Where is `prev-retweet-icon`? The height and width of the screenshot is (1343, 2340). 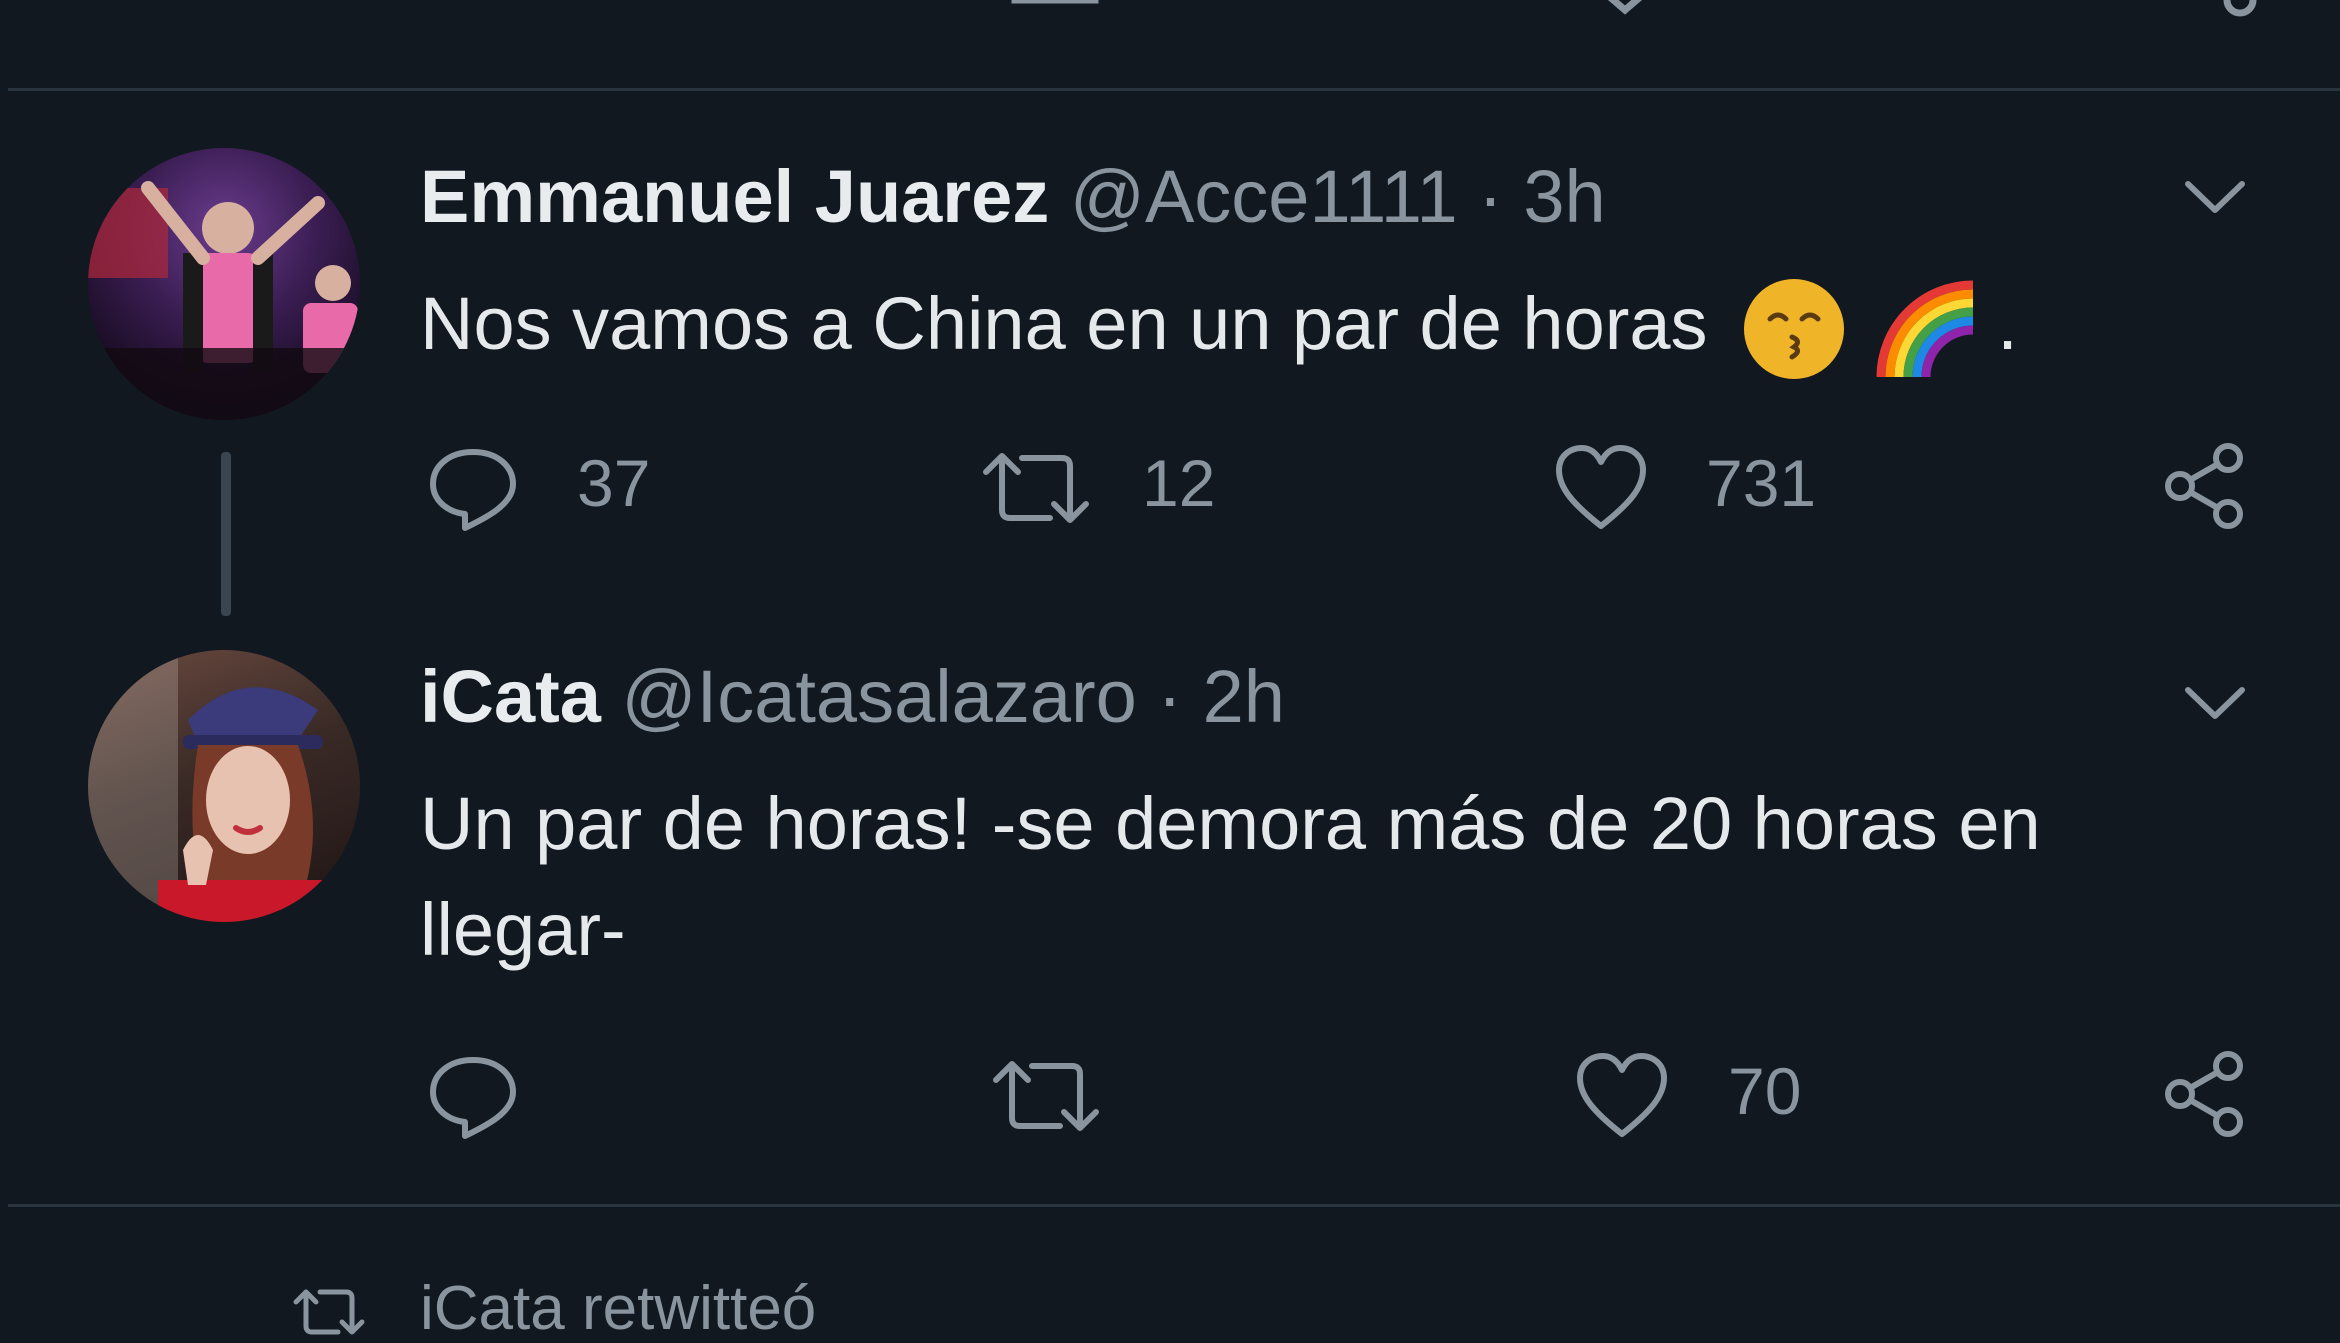
prev-retweet-icon is located at coordinates (1055, 10).